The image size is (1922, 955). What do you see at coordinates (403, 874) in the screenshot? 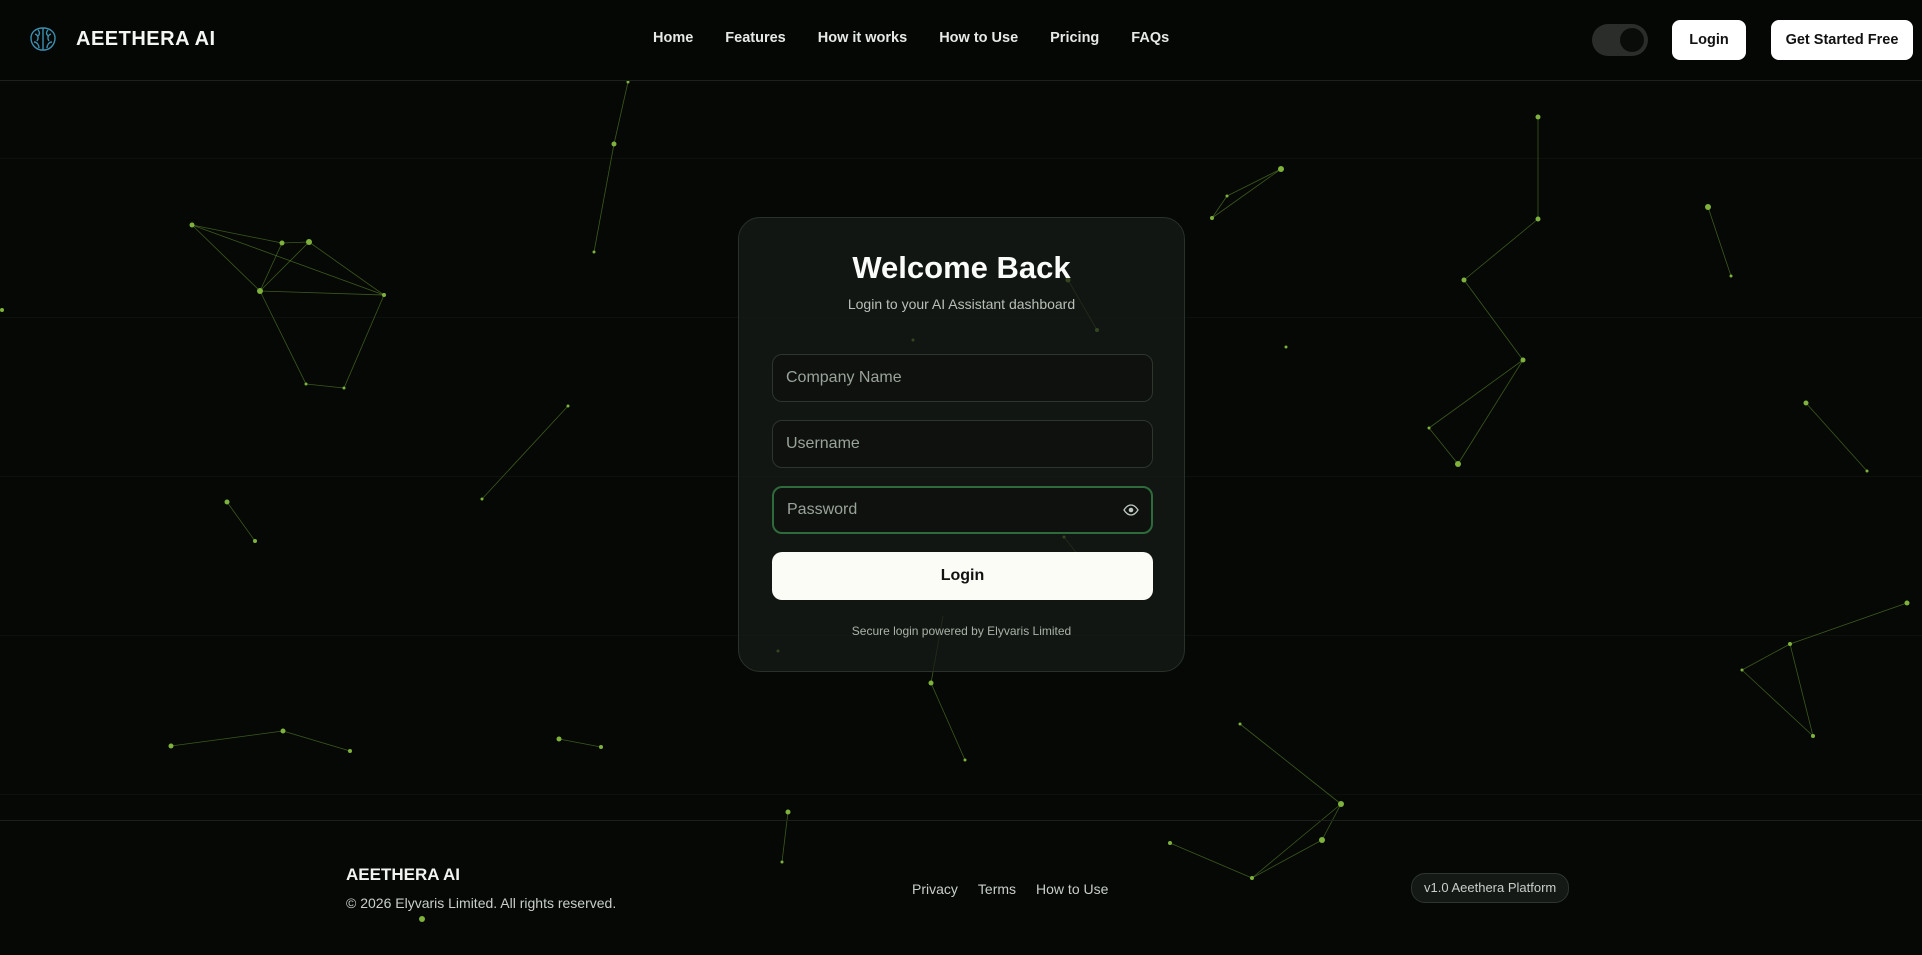
I see `footer-brand: AEETHERA AI` at bounding box center [403, 874].